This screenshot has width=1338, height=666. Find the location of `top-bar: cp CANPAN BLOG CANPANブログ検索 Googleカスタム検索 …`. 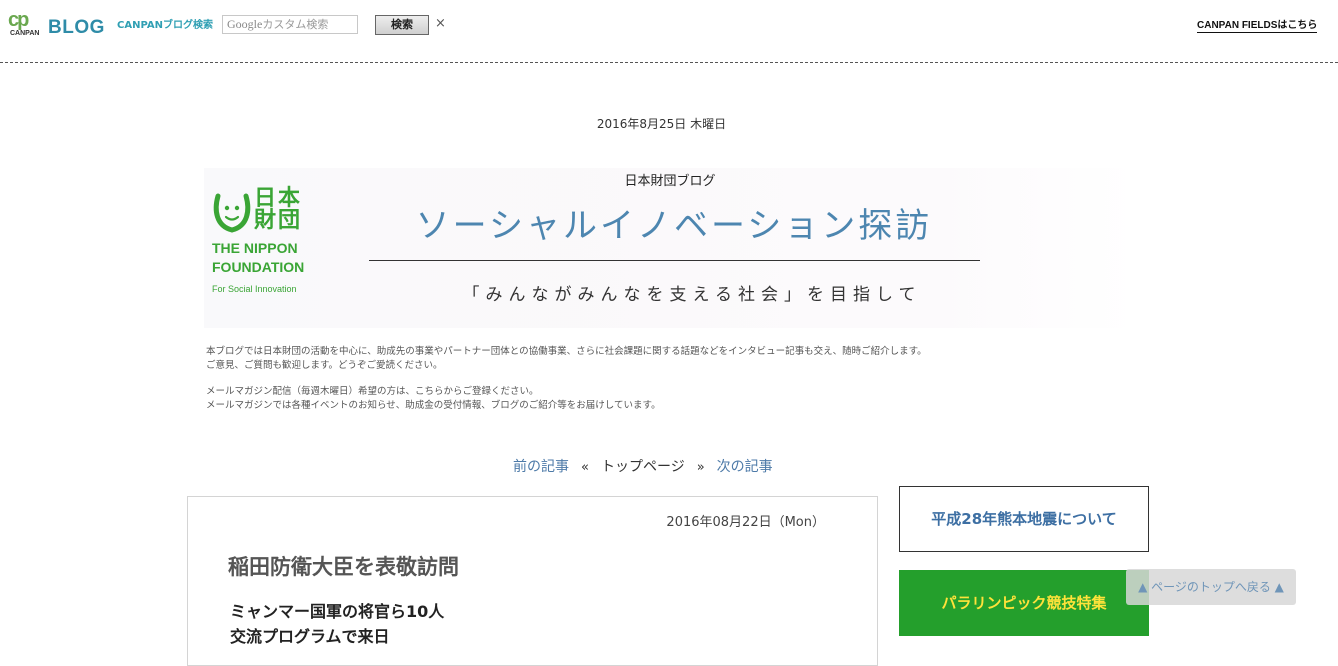

top-bar: cp CANPAN BLOG CANPANブログ検索 Googleカスタム検索 … is located at coordinates (669, 31).